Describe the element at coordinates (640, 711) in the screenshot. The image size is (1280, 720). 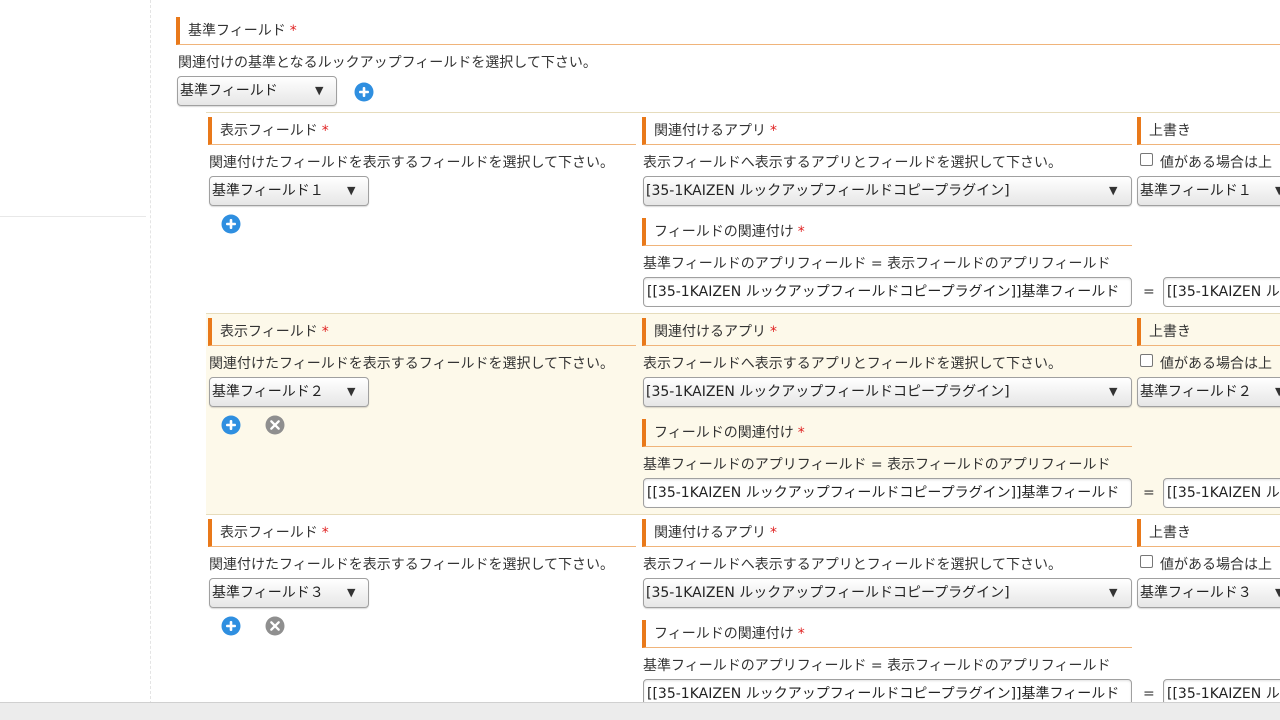
I see `horizontal-scrollbar` at that location.